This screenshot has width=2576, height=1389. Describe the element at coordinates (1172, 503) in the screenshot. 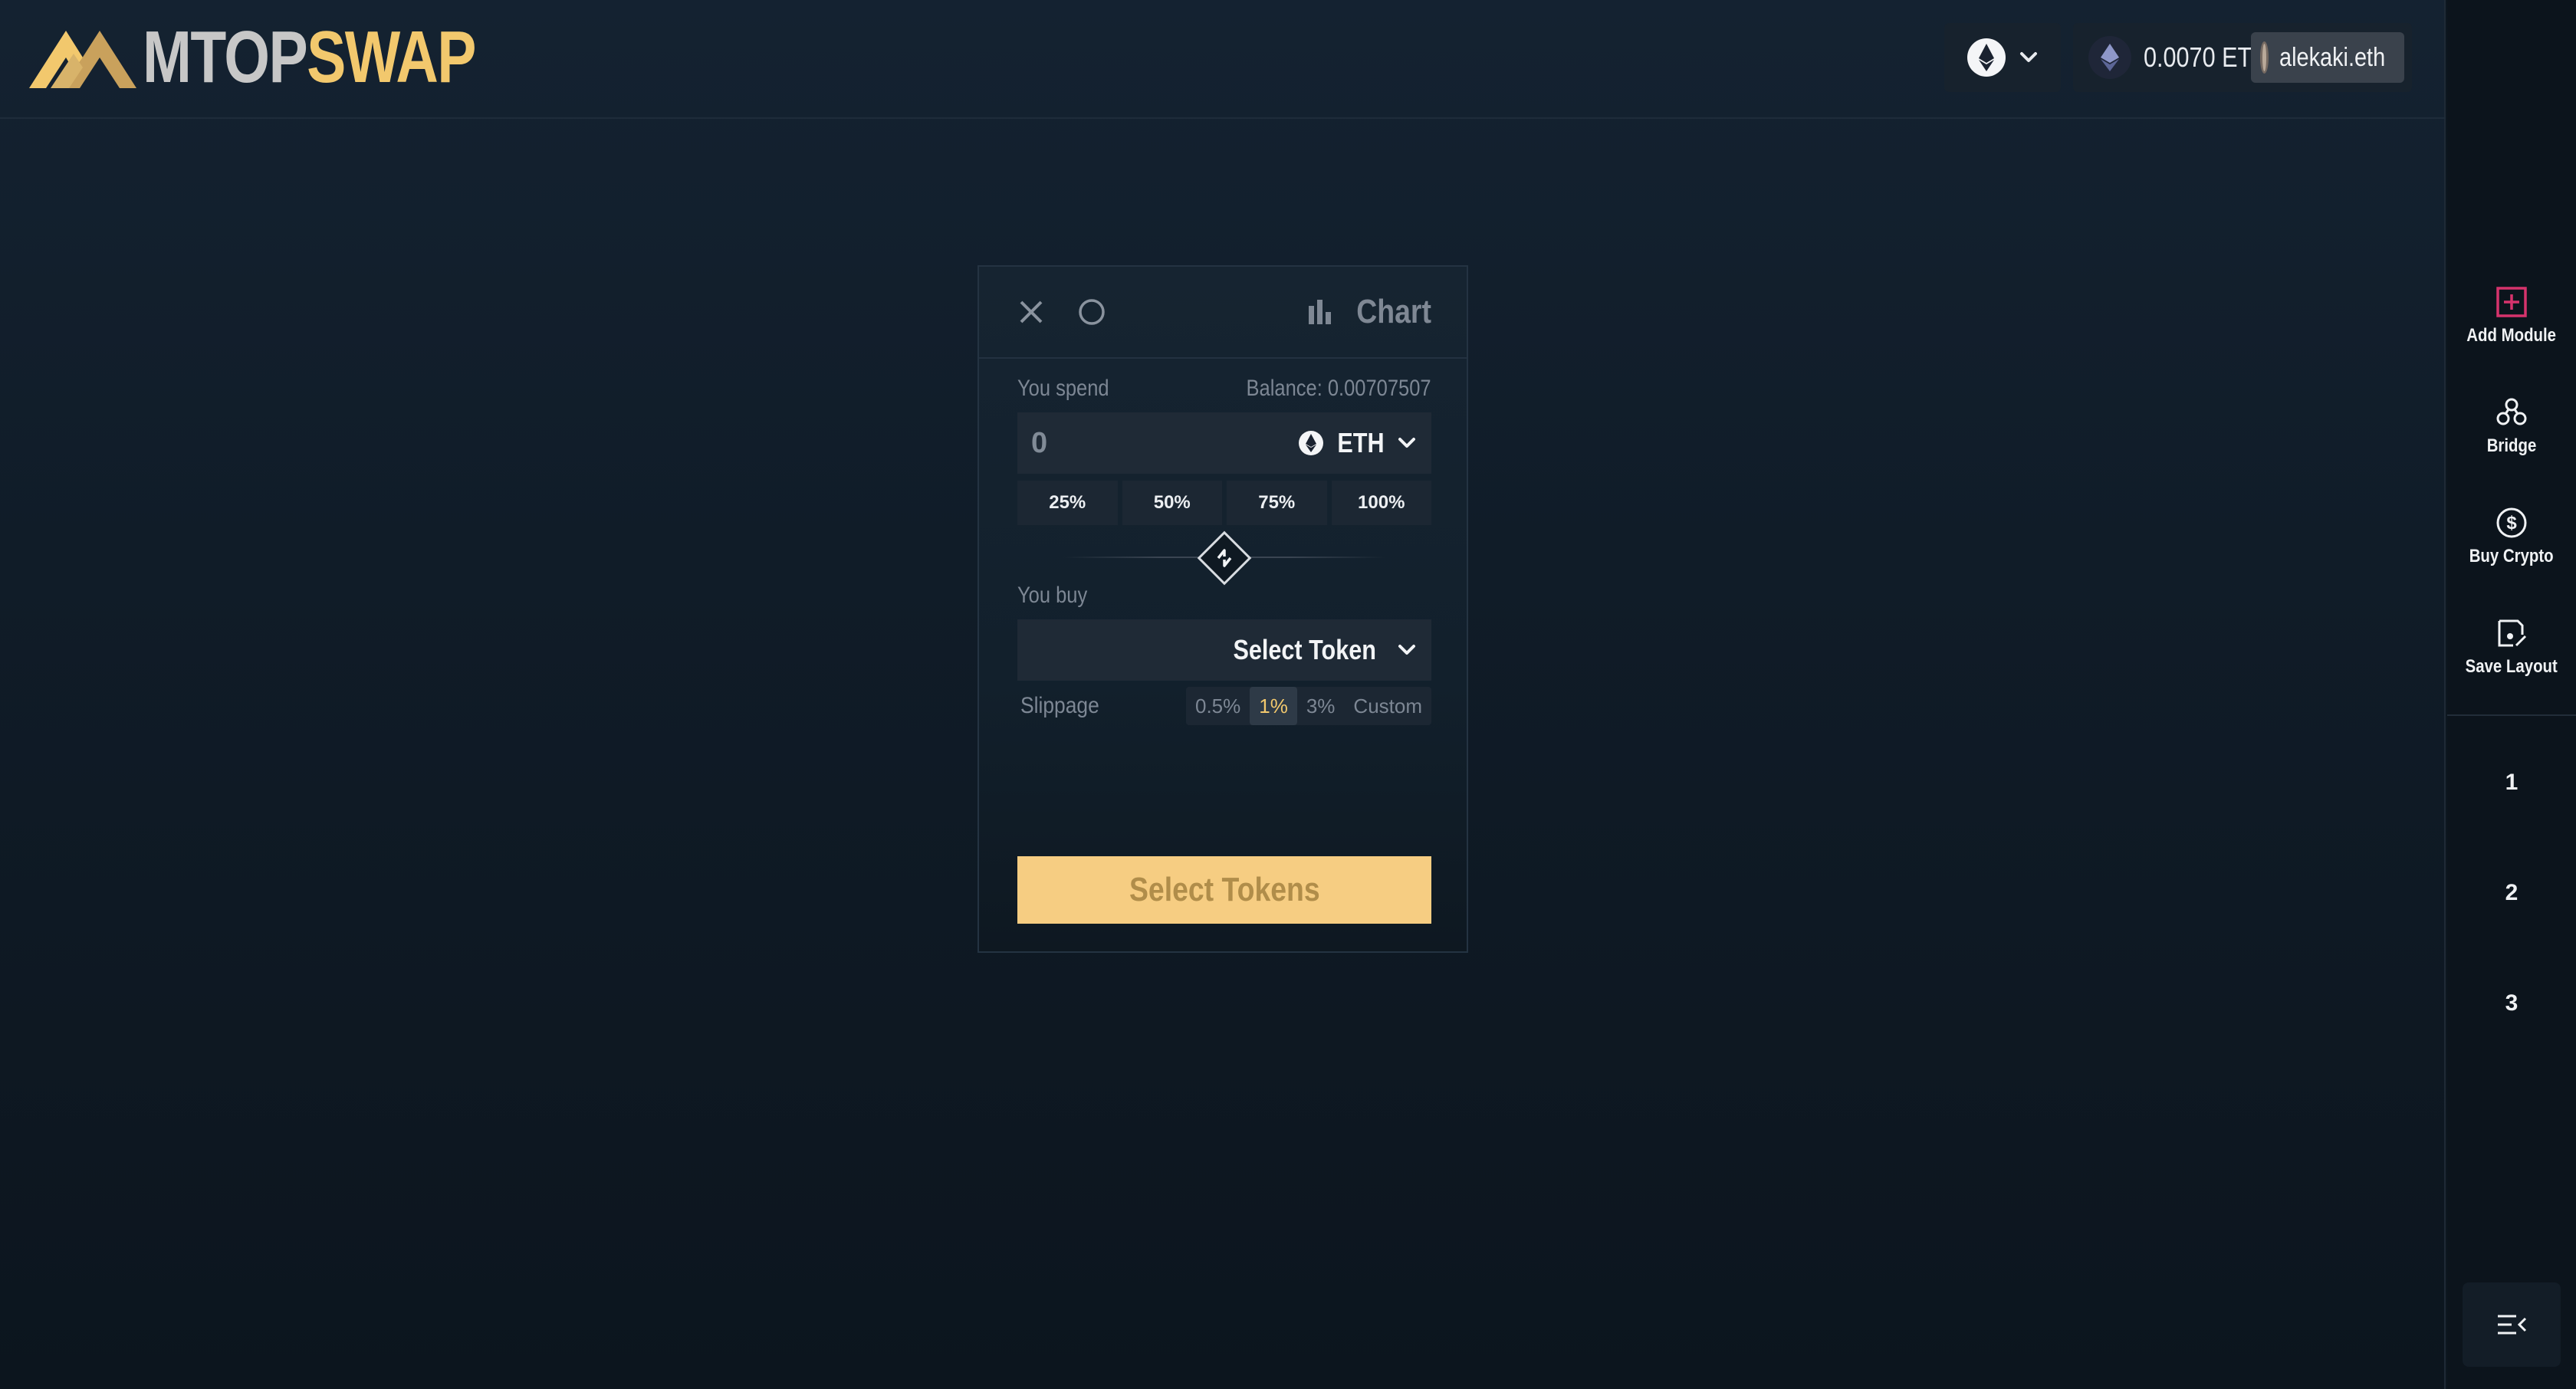

I see `percent-50-button: 50%` at that location.